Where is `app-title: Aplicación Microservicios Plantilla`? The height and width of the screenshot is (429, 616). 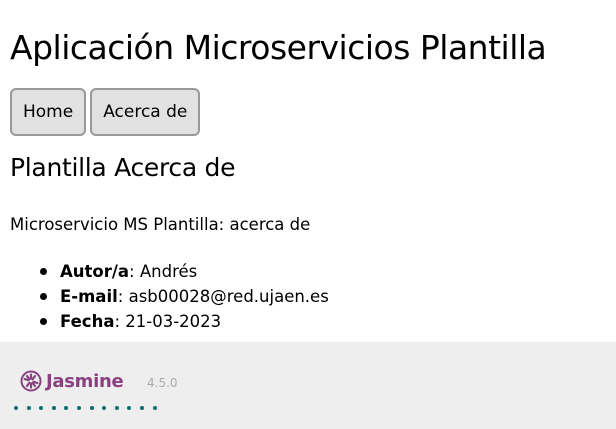 app-title: Aplicación Microservicios Plantilla is located at coordinates (278, 47).